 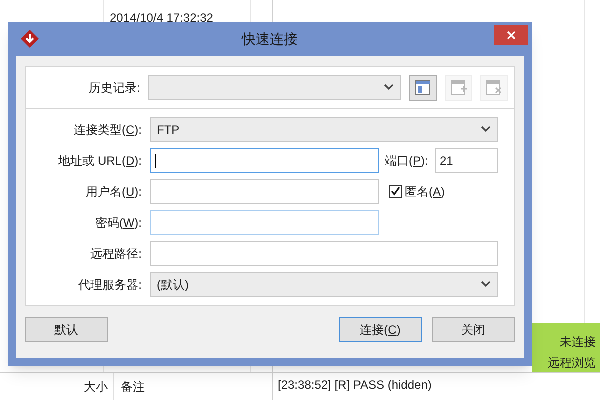 I want to click on status-text: 未连接, so click(x=577, y=342).